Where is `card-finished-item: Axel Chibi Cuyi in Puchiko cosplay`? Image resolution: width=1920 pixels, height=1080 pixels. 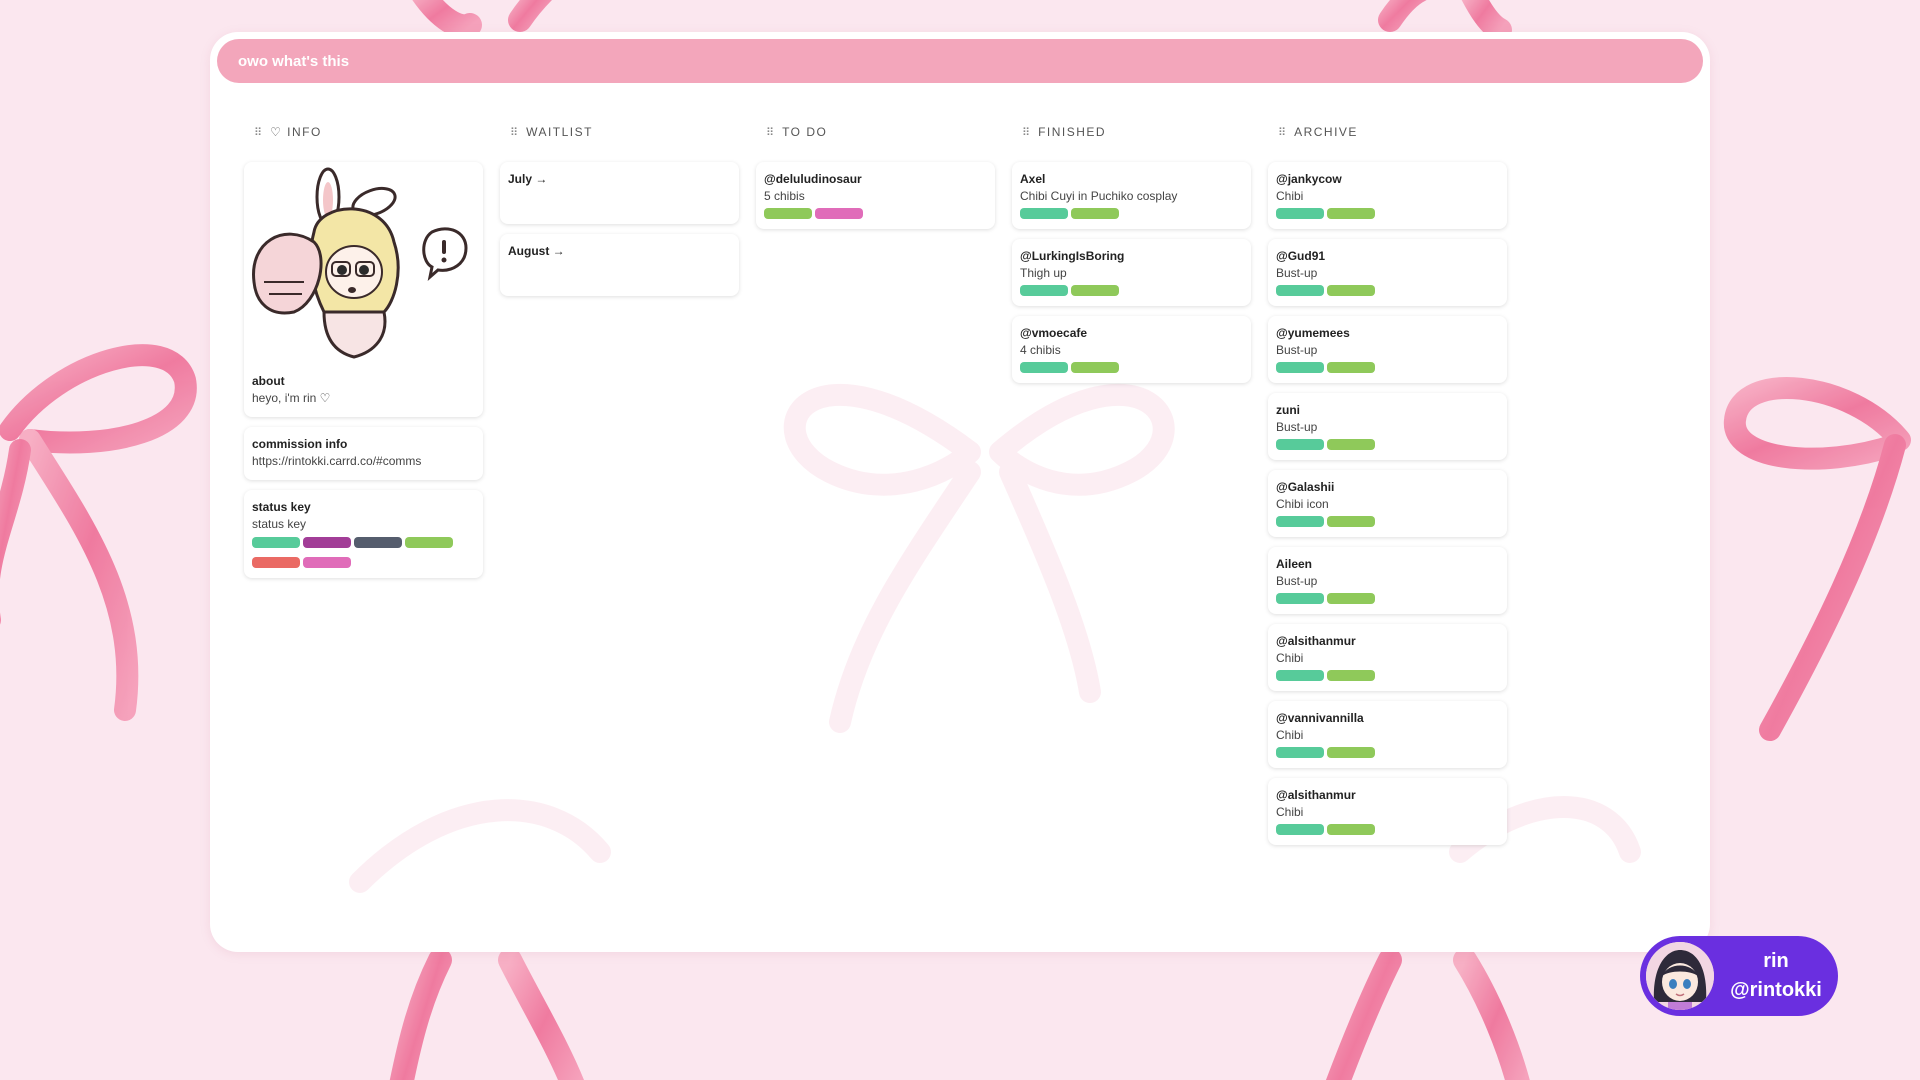 card-finished-item: Axel Chibi Cuyi in Puchiko cosplay is located at coordinates (1131, 195).